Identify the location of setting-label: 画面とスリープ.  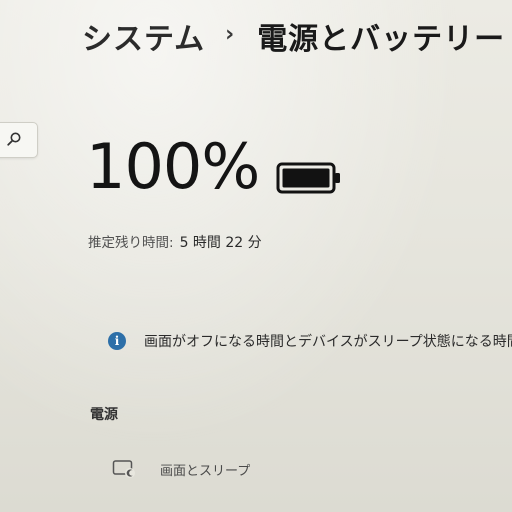
(205, 471).